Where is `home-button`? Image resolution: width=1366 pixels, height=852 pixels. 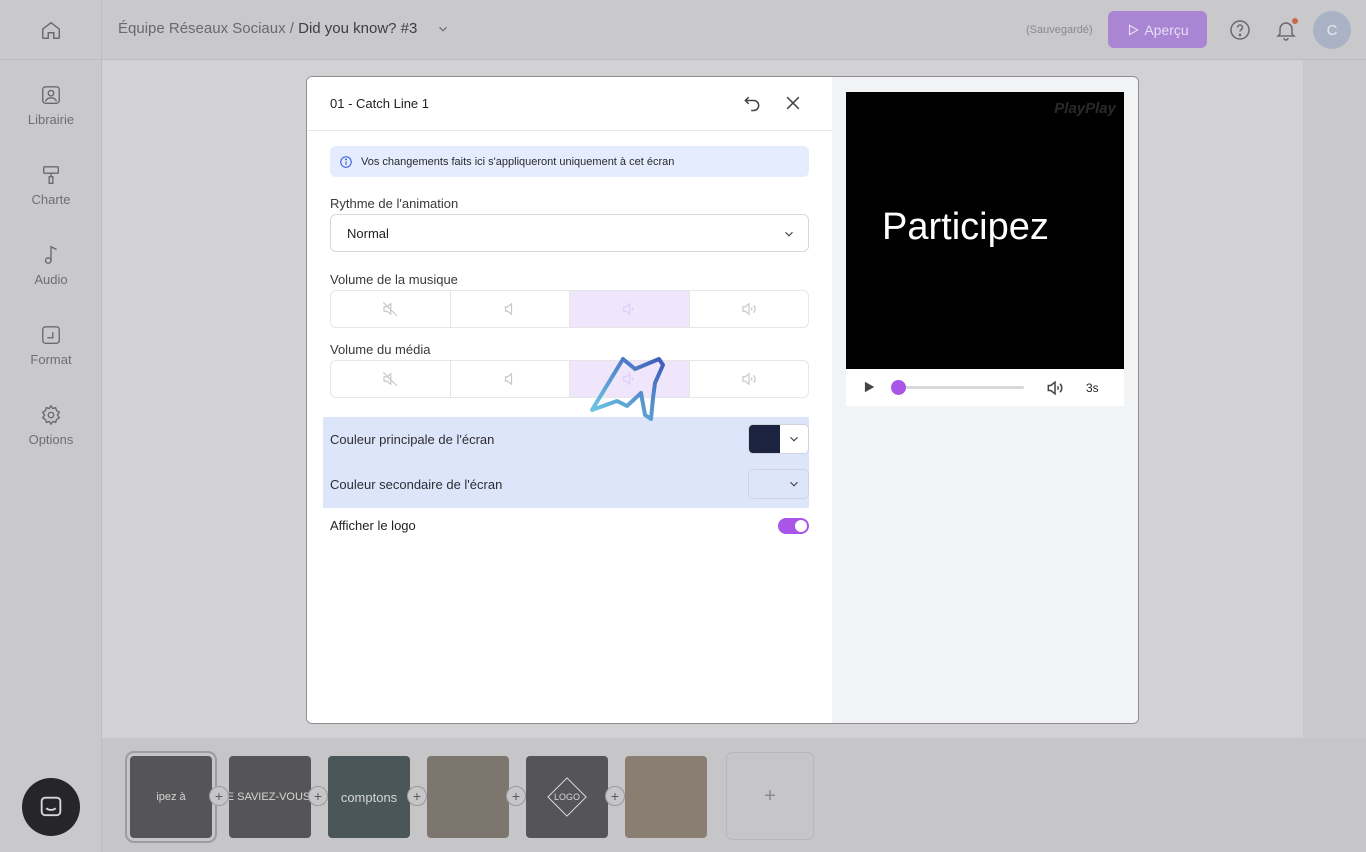 home-button is located at coordinates (51, 30).